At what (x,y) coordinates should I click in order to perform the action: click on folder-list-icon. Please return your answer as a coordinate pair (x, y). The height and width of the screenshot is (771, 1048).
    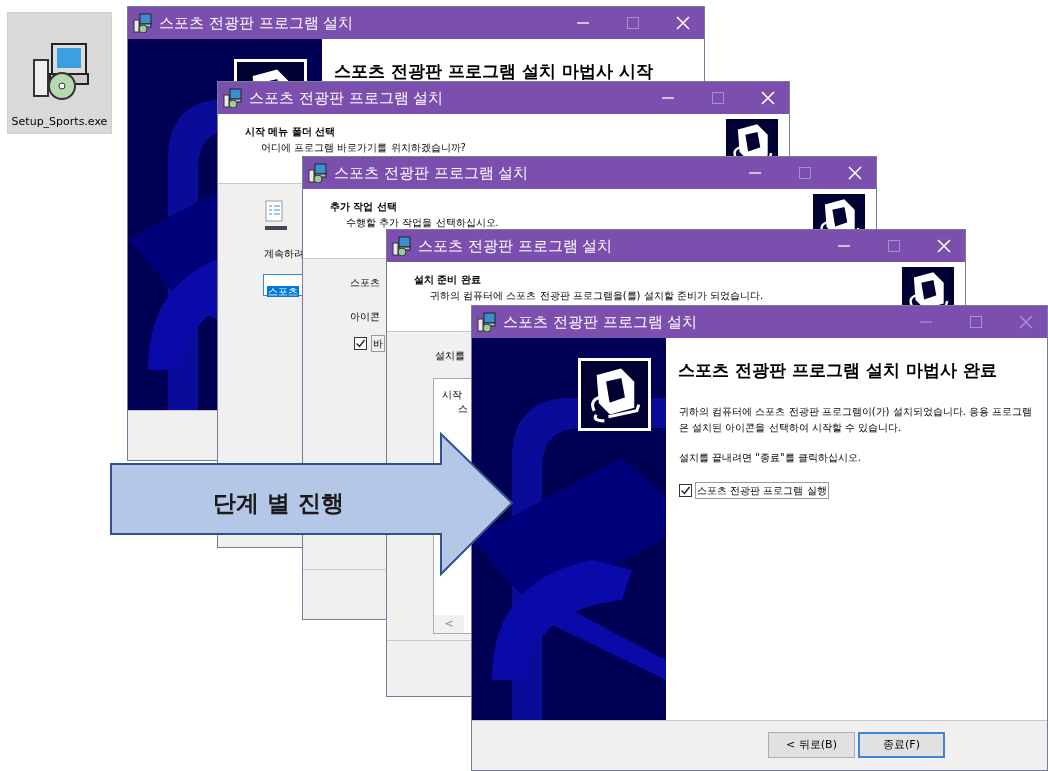
    Looking at the image, I should click on (276, 215).